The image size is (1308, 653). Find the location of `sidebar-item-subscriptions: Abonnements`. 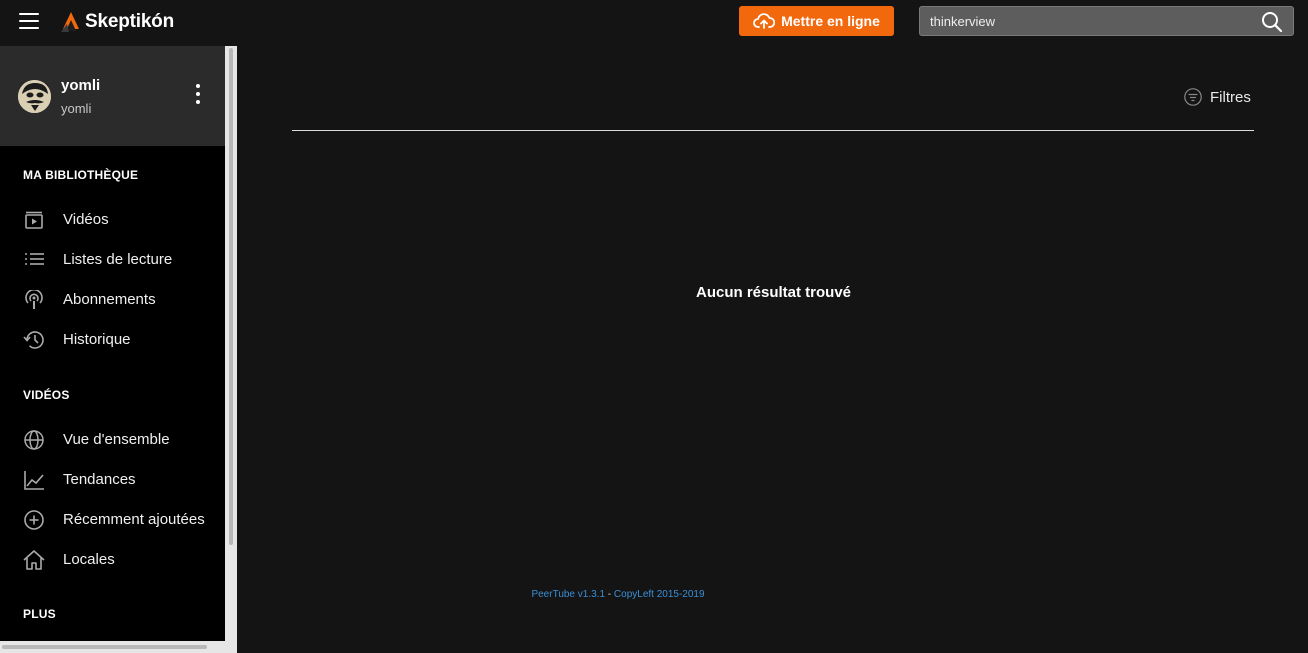

sidebar-item-subscriptions: Abonnements is located at coordinates (112, 300).